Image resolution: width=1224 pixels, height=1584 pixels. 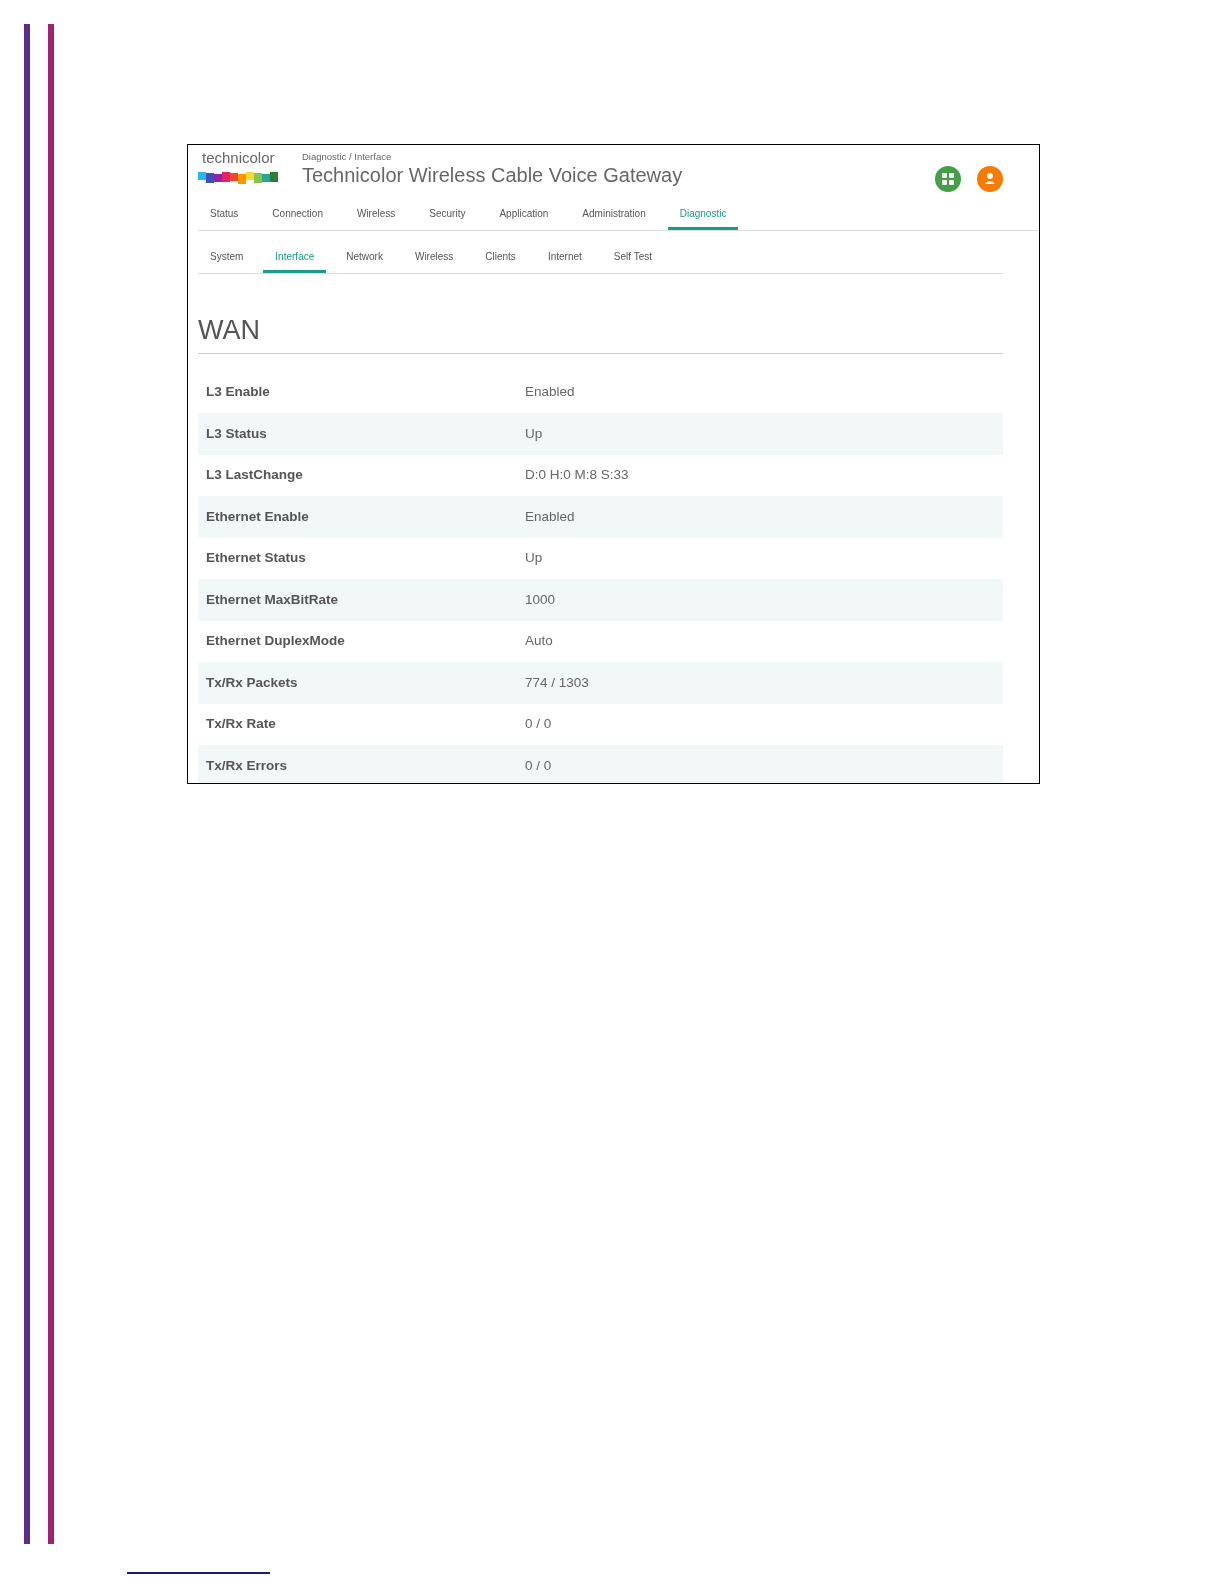 What do you see at coordinates (557, 682) in the screenshot?
I see `field-value: 774 / 1303` at bounding box center [557, 682].